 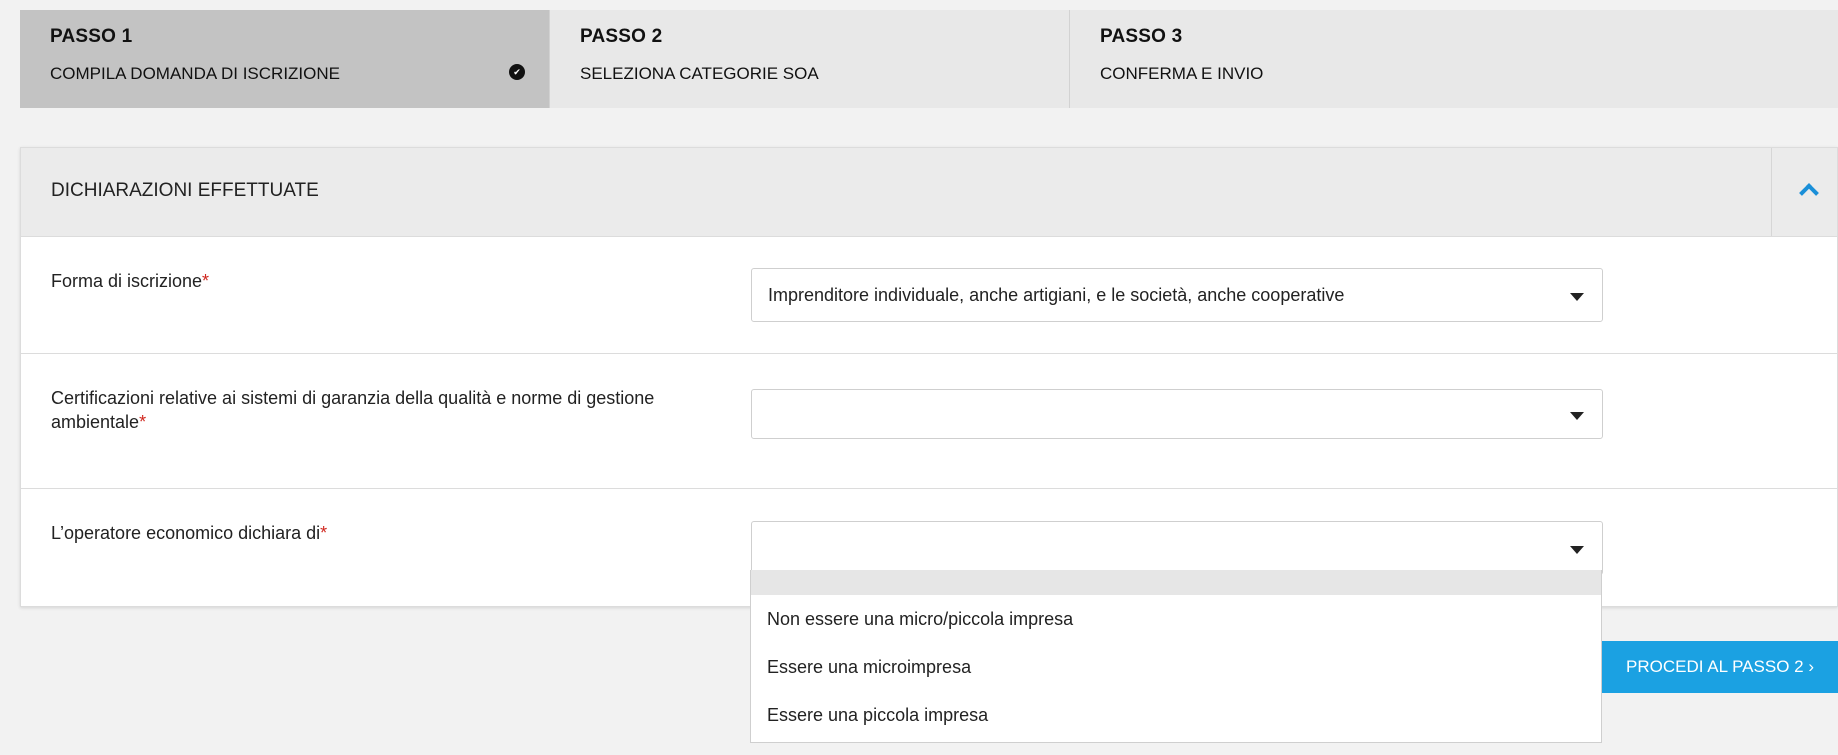 I want to click on certificazioni-select, so click(x=1177, y=414).